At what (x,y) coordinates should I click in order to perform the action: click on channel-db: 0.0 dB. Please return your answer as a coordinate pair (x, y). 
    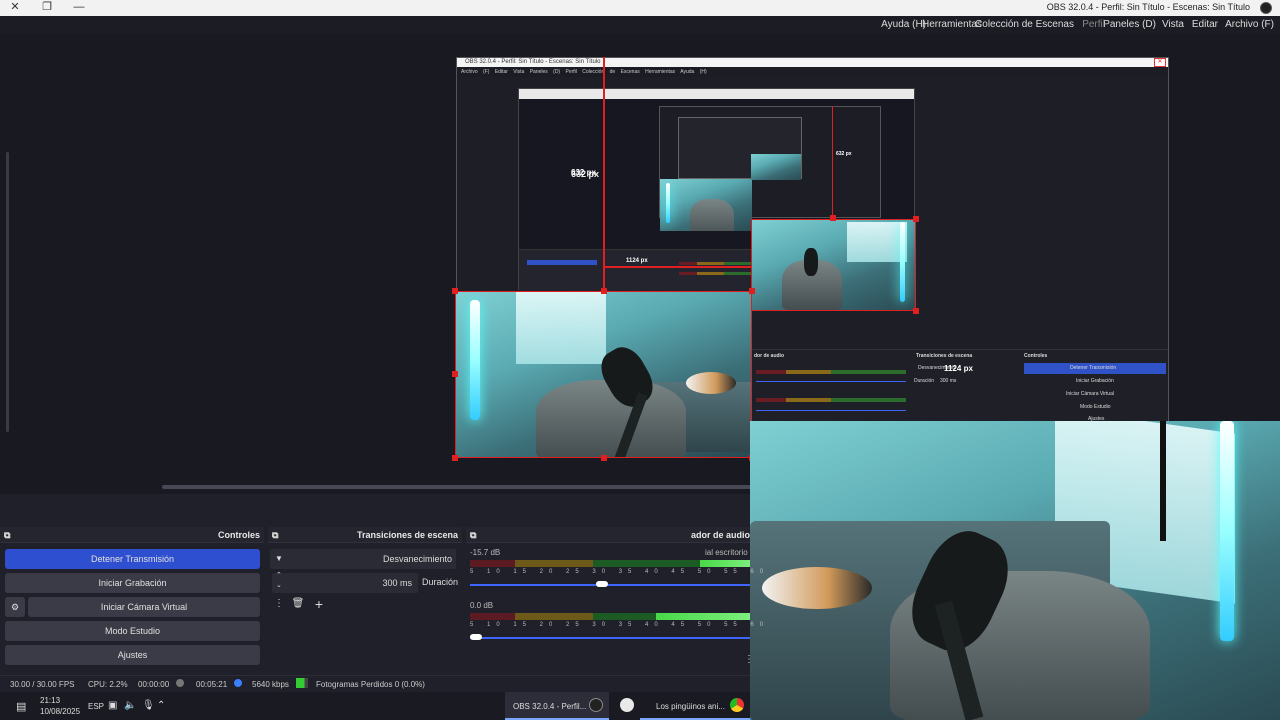
    Looking at the image, I should click on (482, 605).